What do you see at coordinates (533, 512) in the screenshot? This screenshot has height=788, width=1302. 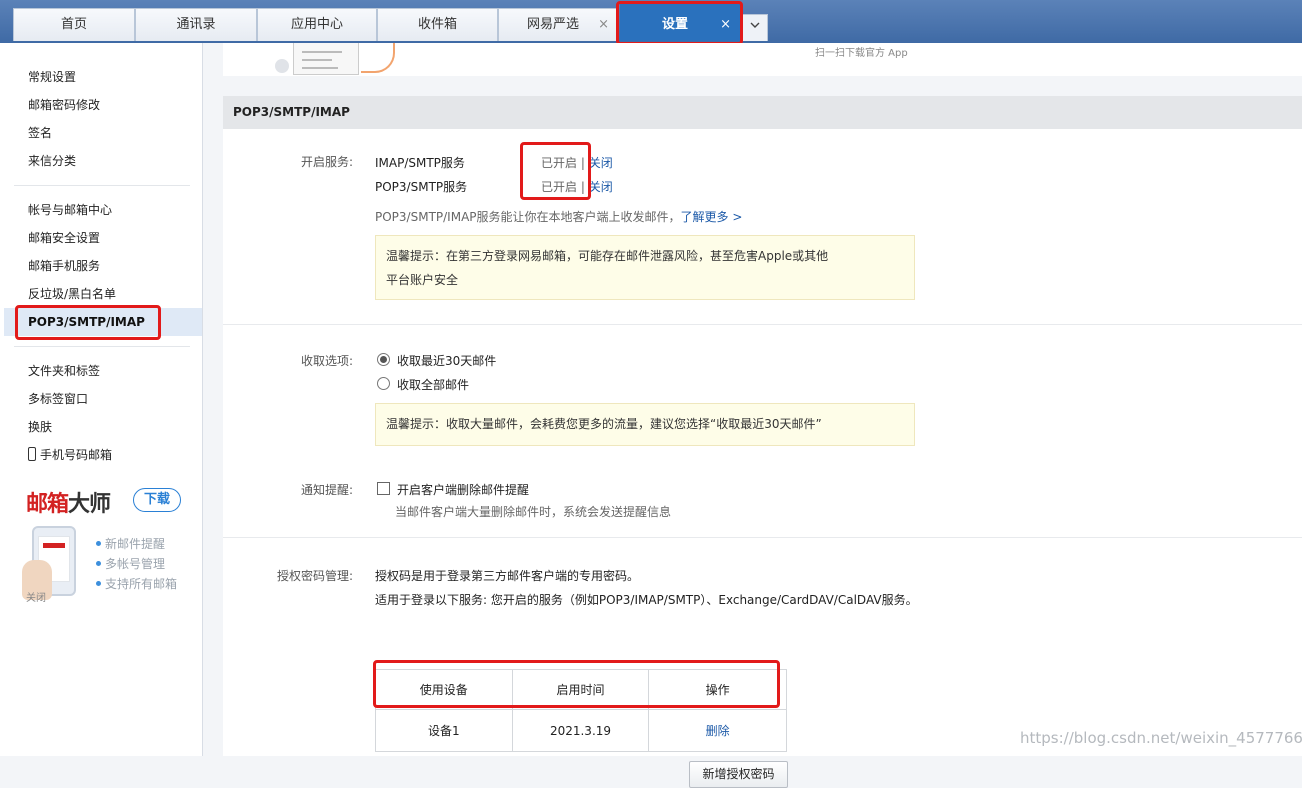 I see `notify-description: 当邮件客户端大量删除邮件时，系统会发送提醒信息` at bounding box center [533, 512].